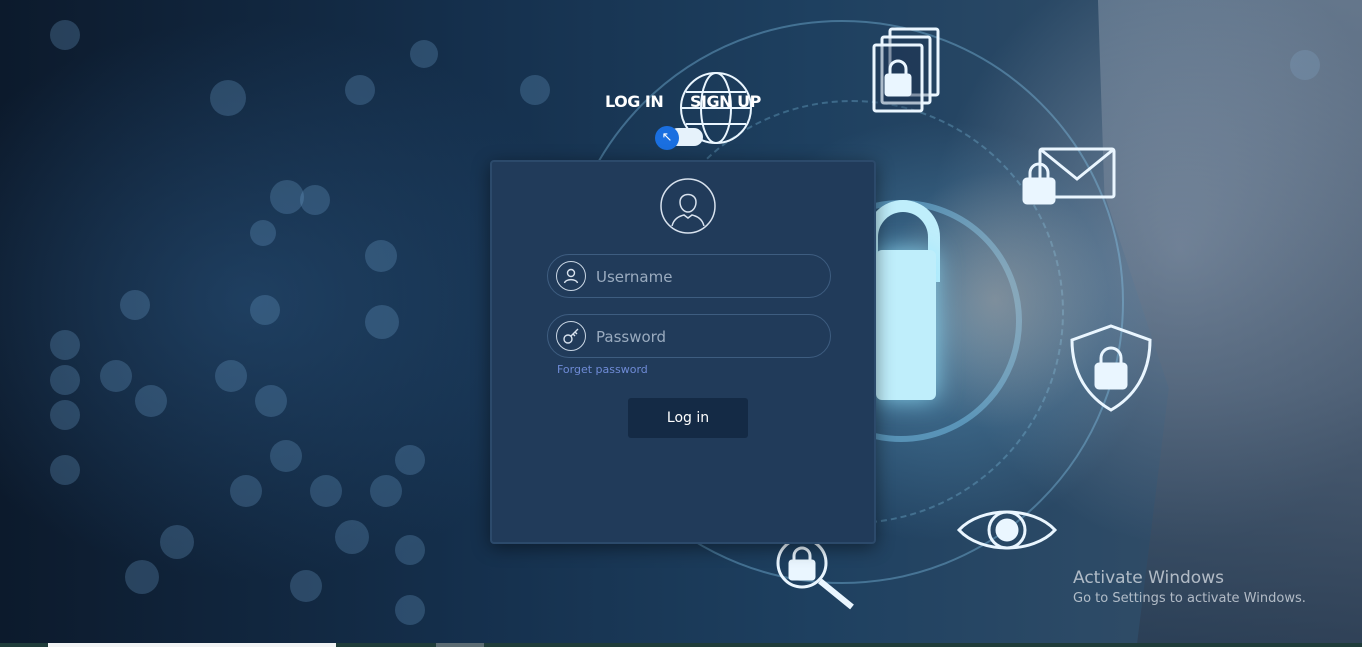  I want to click on shield-lock-icon, so click(1111, 368).